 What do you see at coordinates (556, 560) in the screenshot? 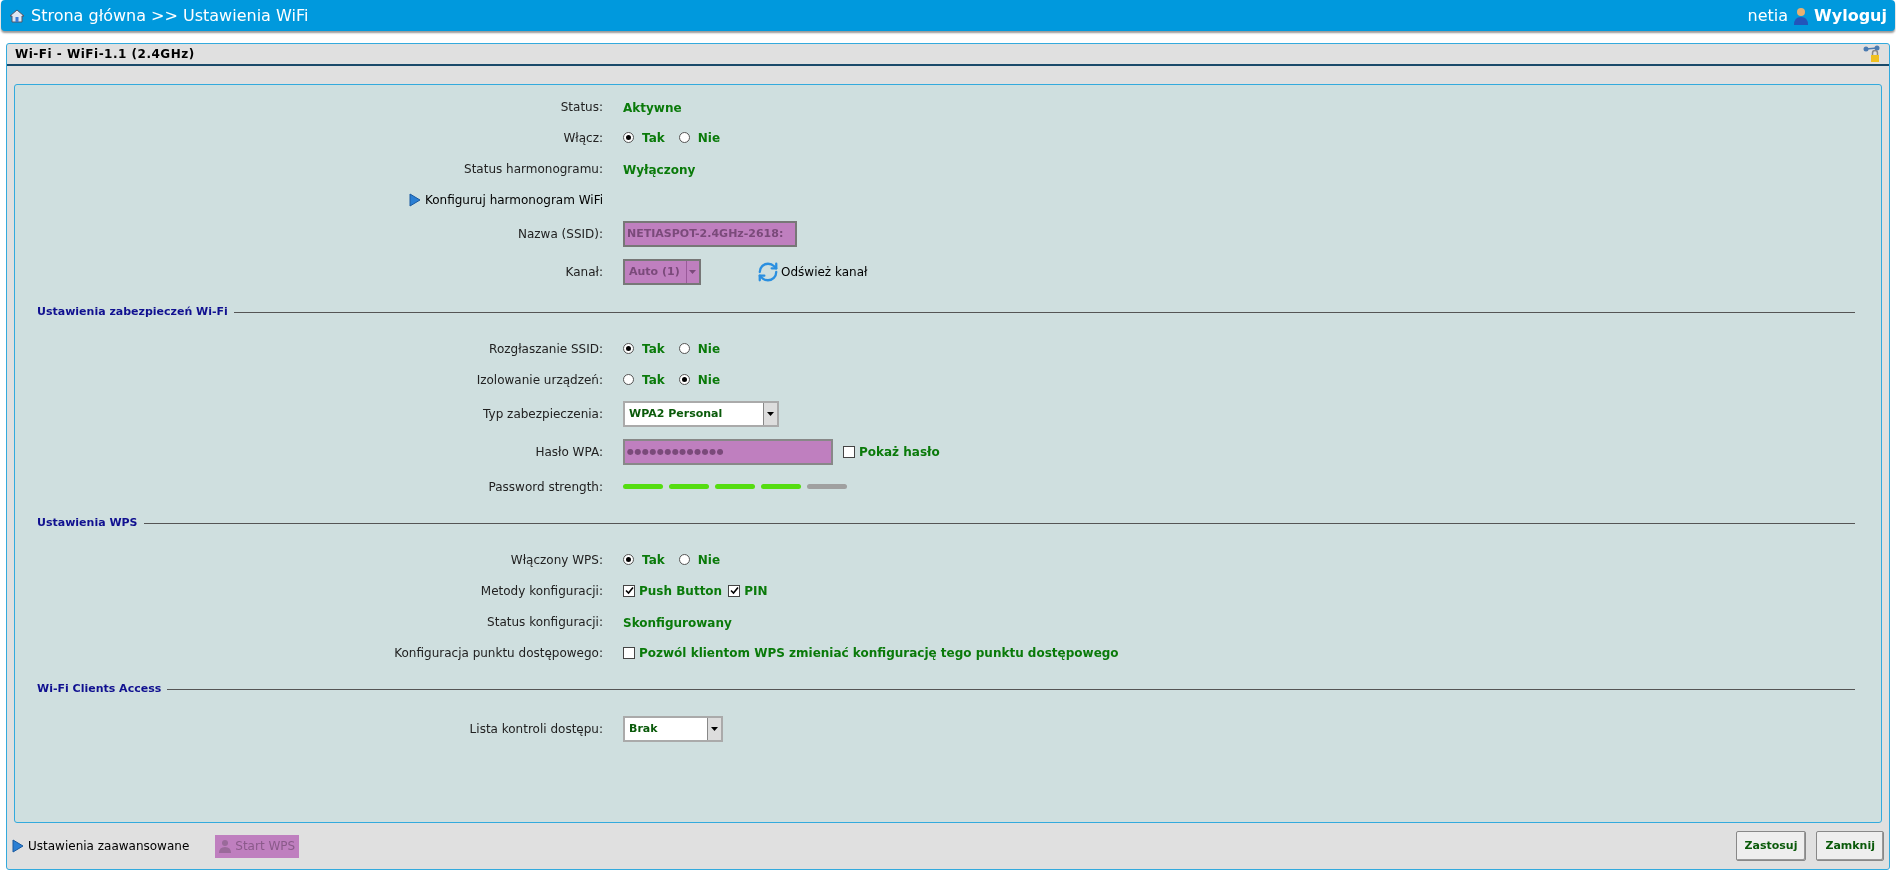
I see `field-label: Włączony WPS:` at bounding box center [556, 560].